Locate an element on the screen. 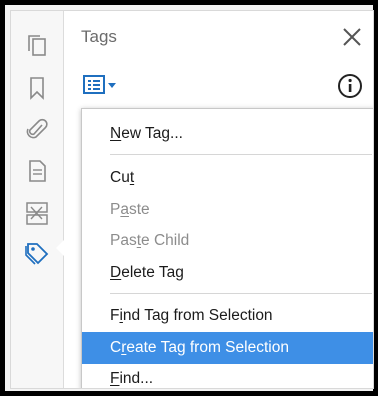 The width and height of the screenshot is (378, 396). attachment-icon is located at coordinates (37, 129).